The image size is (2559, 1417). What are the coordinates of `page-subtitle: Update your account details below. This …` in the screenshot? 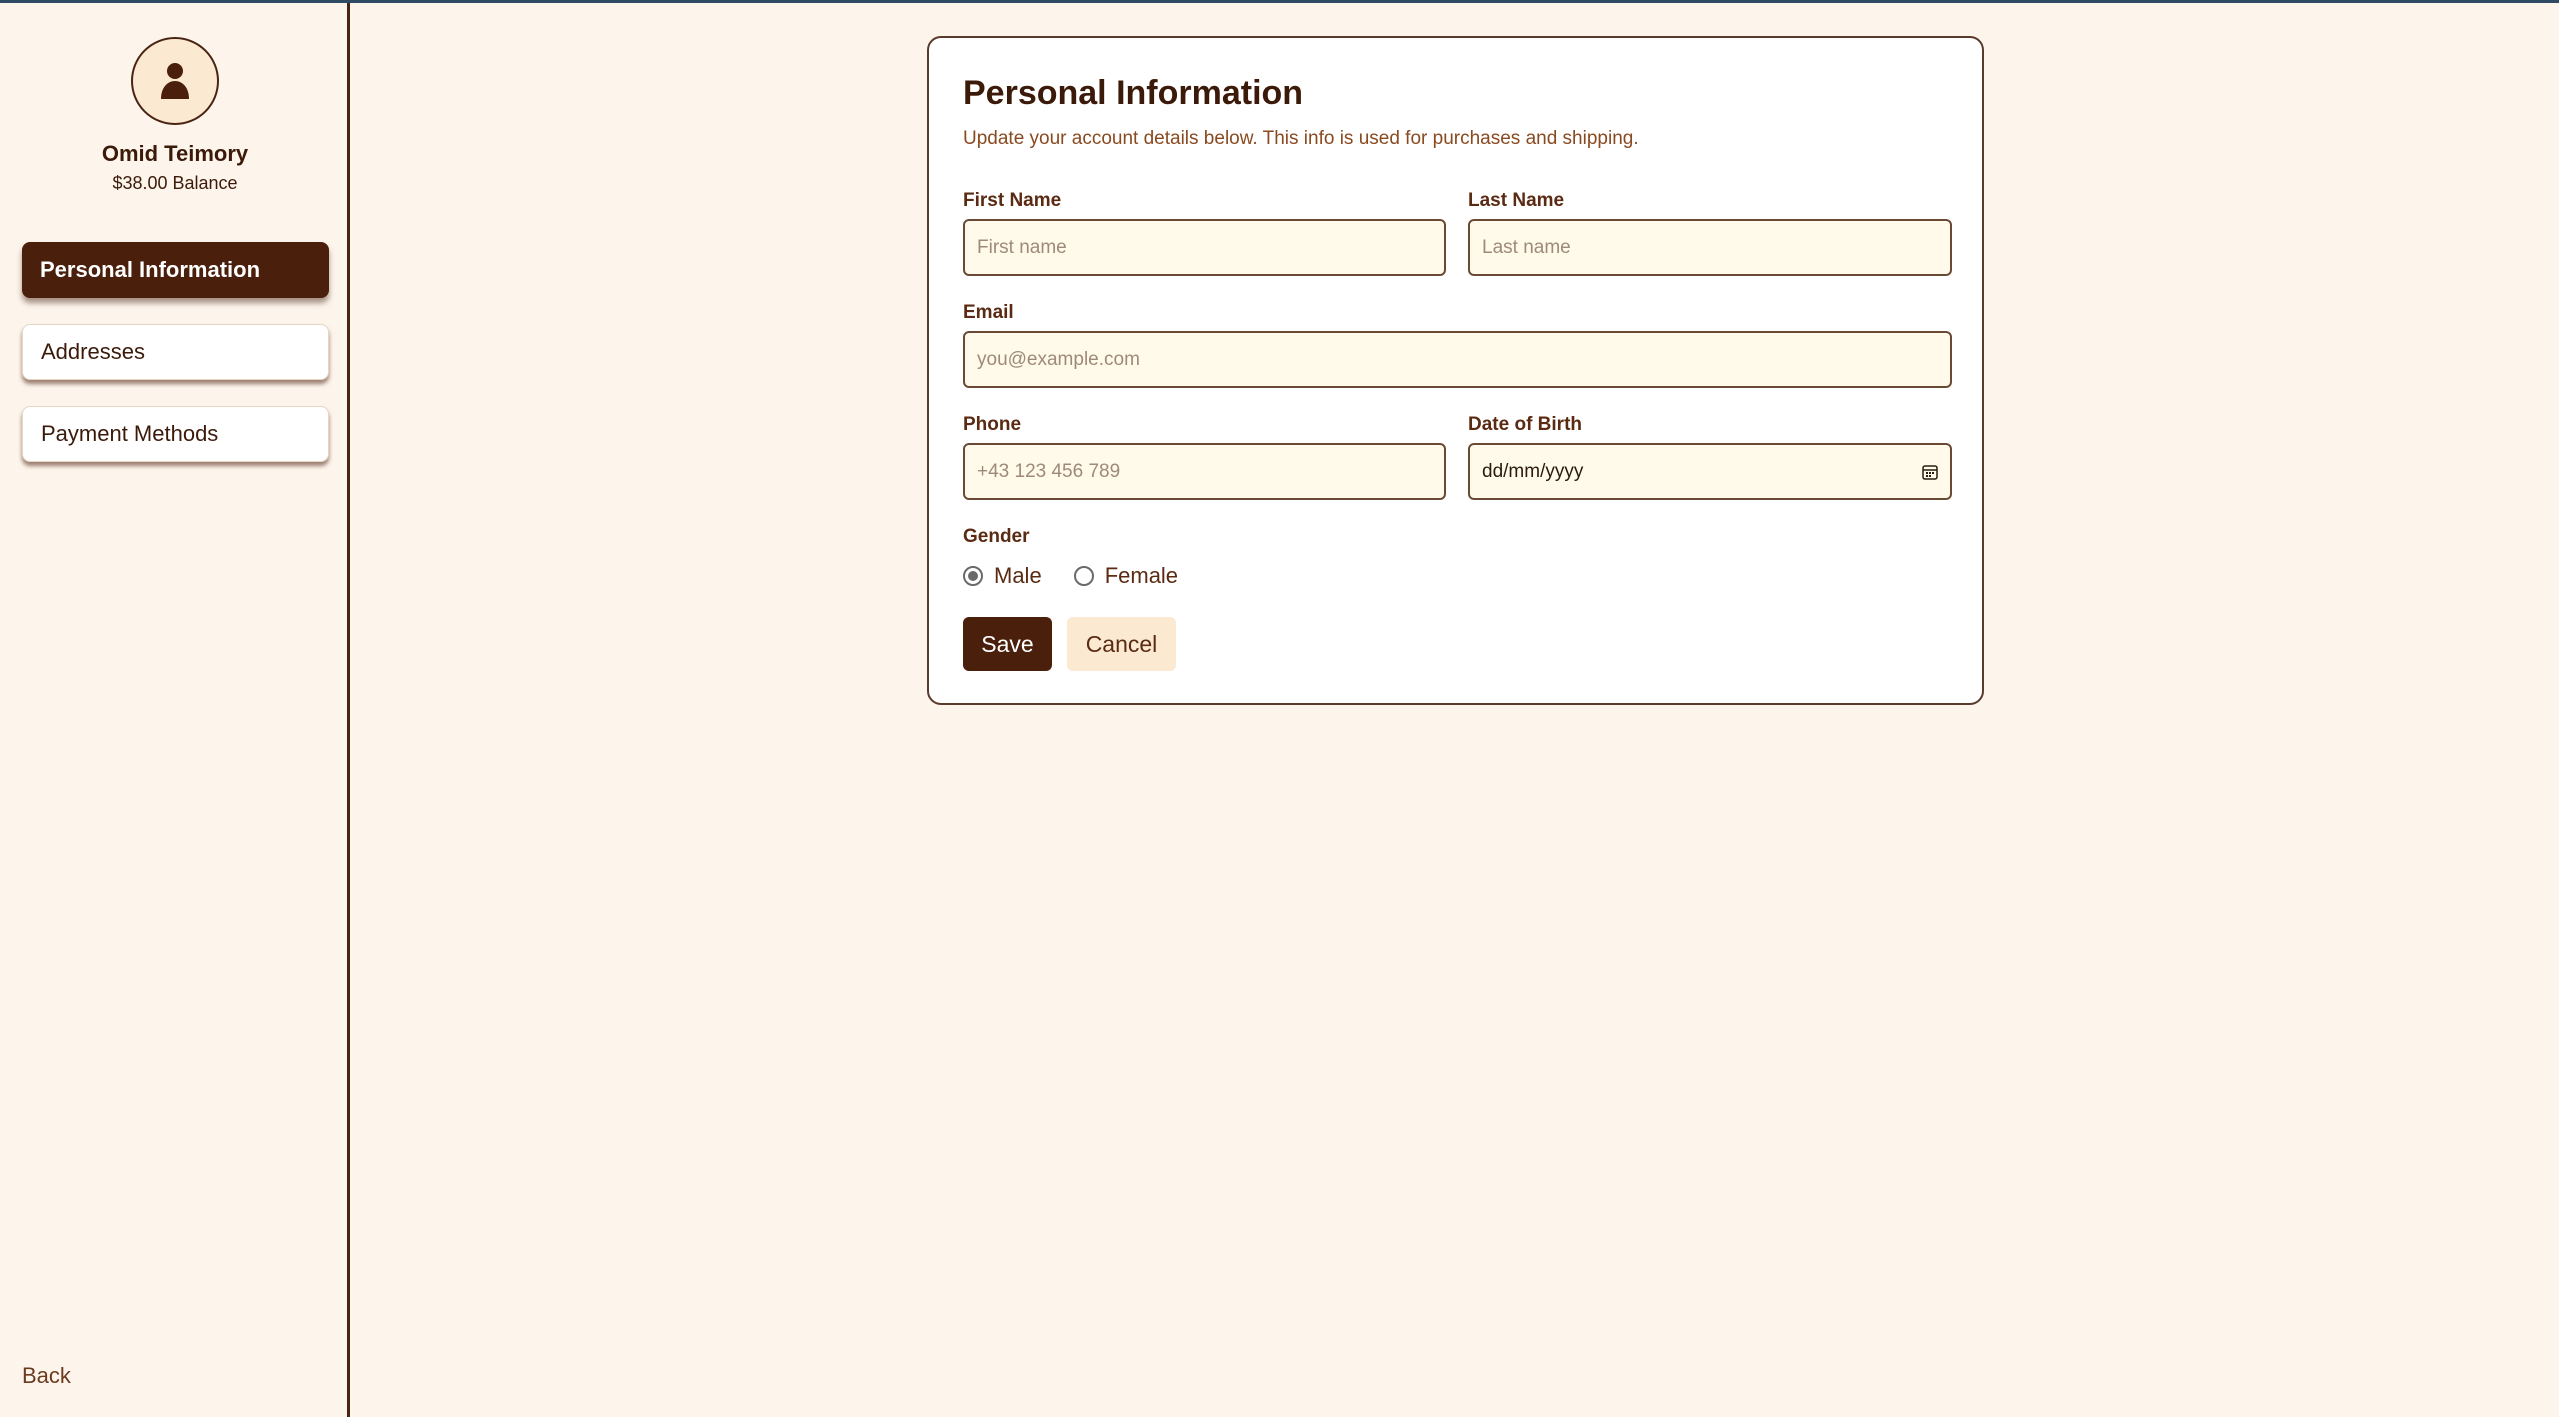 It's located at (1301, 138).